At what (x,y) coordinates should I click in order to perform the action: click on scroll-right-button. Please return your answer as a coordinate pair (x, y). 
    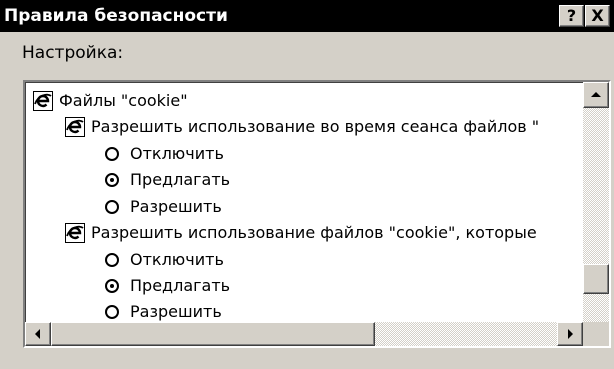
    Looking at the image, I should click on (570, 334).